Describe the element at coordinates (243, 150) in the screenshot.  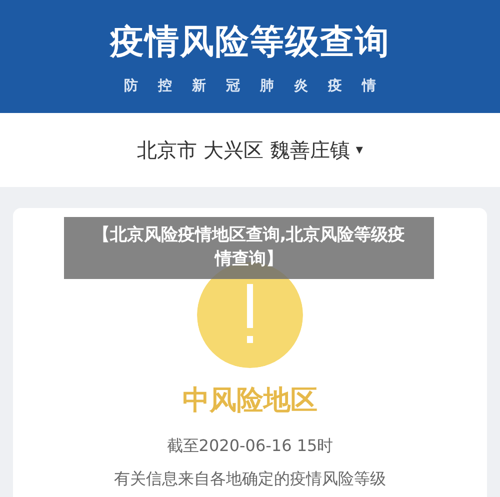
I see `location-text: 北京市 大兴区 魏善庄镇` at that location.